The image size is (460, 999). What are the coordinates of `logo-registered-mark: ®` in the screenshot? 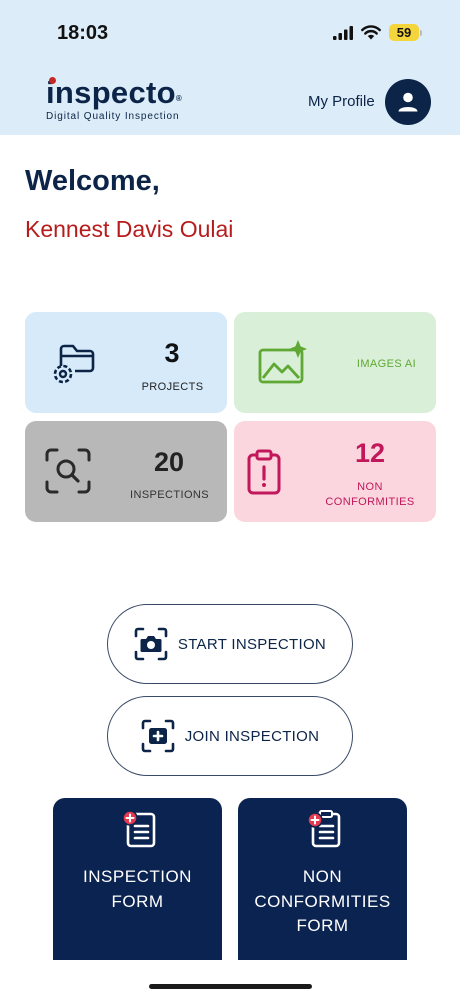 It's located at (179, 98).